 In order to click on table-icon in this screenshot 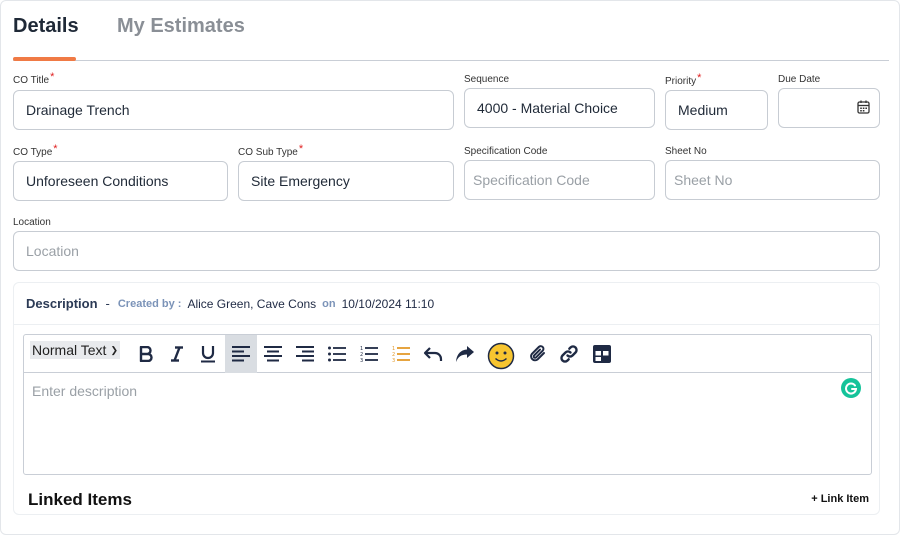, I will do `click(602, 354)`.